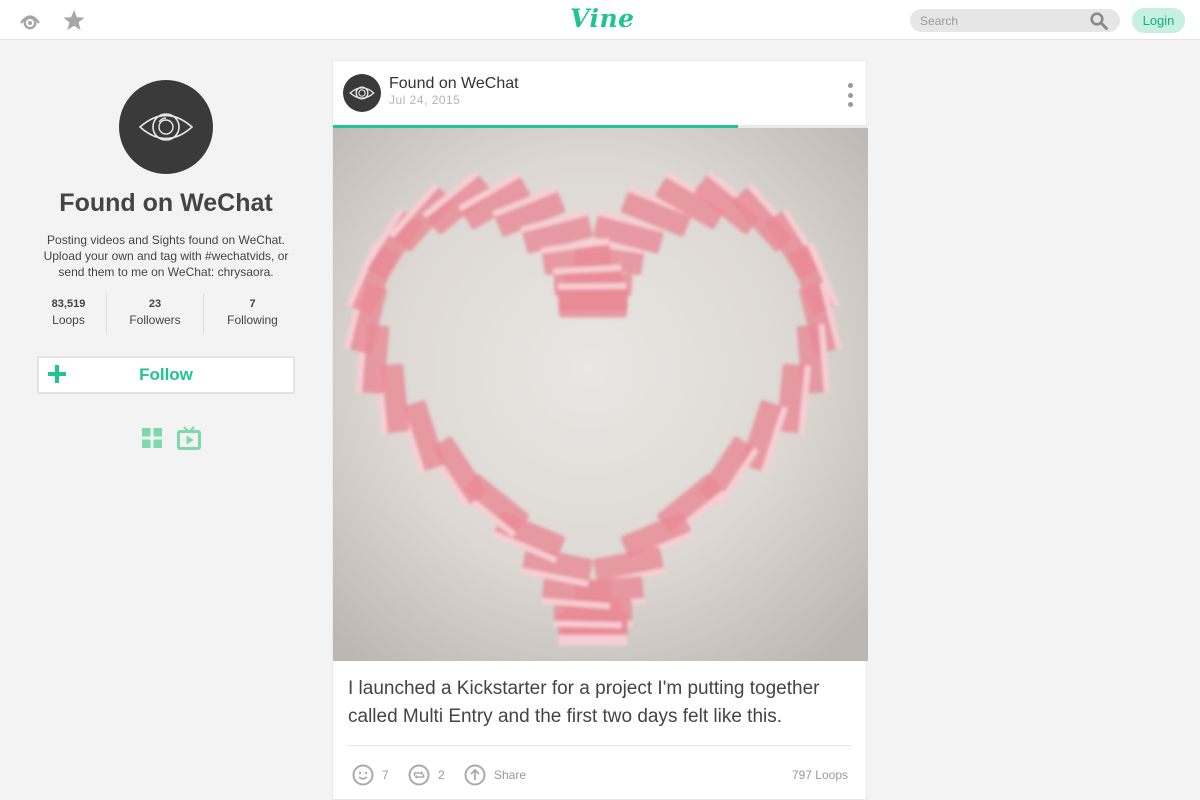 Image resolution: width=1200 pixels, height=800 pixels. What do you see at coordinates (155, 304) in the screenshot?
I see `stat-value: 23` at bounding box center [155, 304].